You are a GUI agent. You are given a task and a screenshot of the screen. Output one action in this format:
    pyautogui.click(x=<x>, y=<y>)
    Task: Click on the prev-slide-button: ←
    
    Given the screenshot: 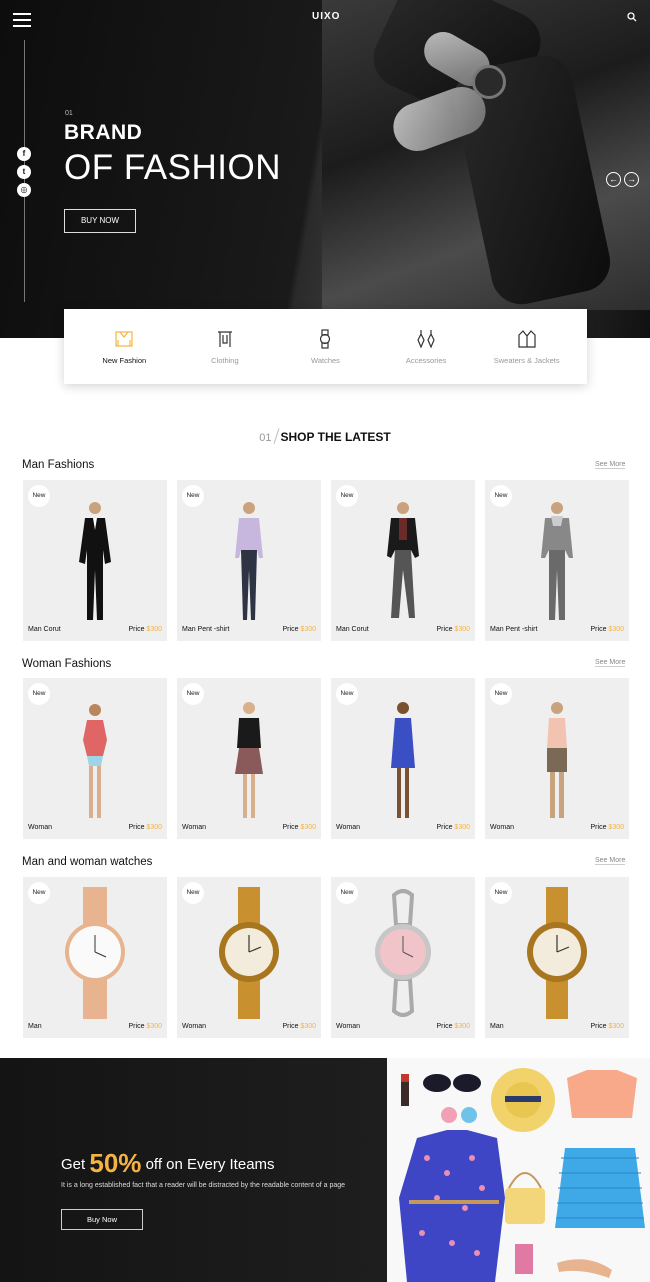 What is the action you would take?
    pyautogui.click(x=613, y=179)
    